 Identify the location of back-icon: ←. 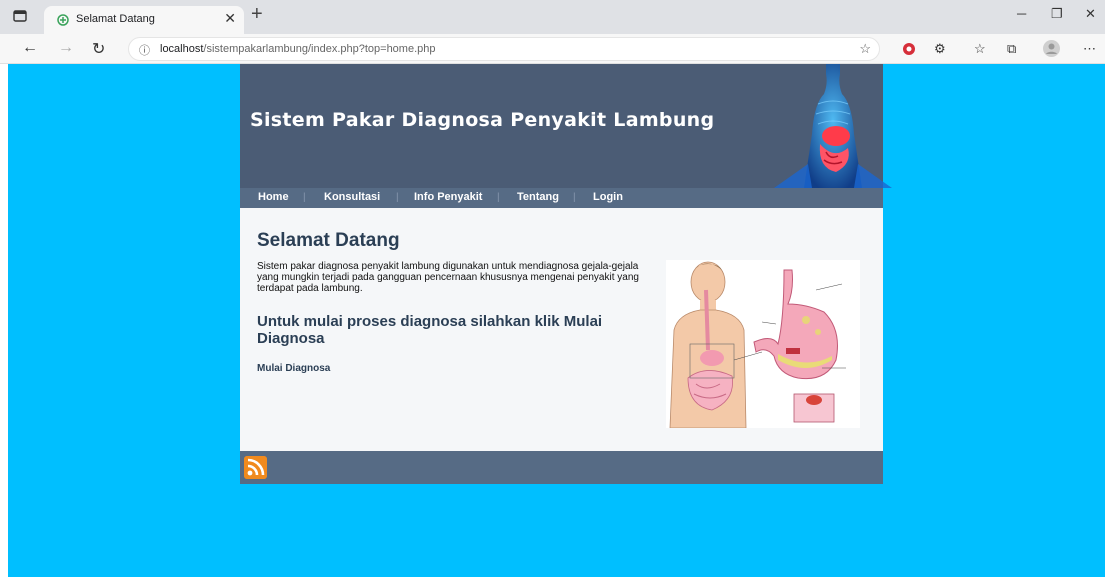
(30, 48).